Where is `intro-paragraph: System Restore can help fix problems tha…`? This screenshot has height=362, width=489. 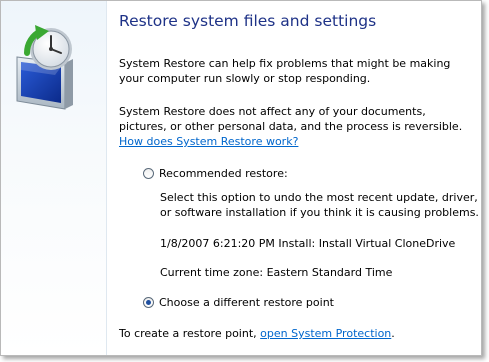 intro-paragraph: System Restore can help fix problems tha… is located at coordinates (285, 71).